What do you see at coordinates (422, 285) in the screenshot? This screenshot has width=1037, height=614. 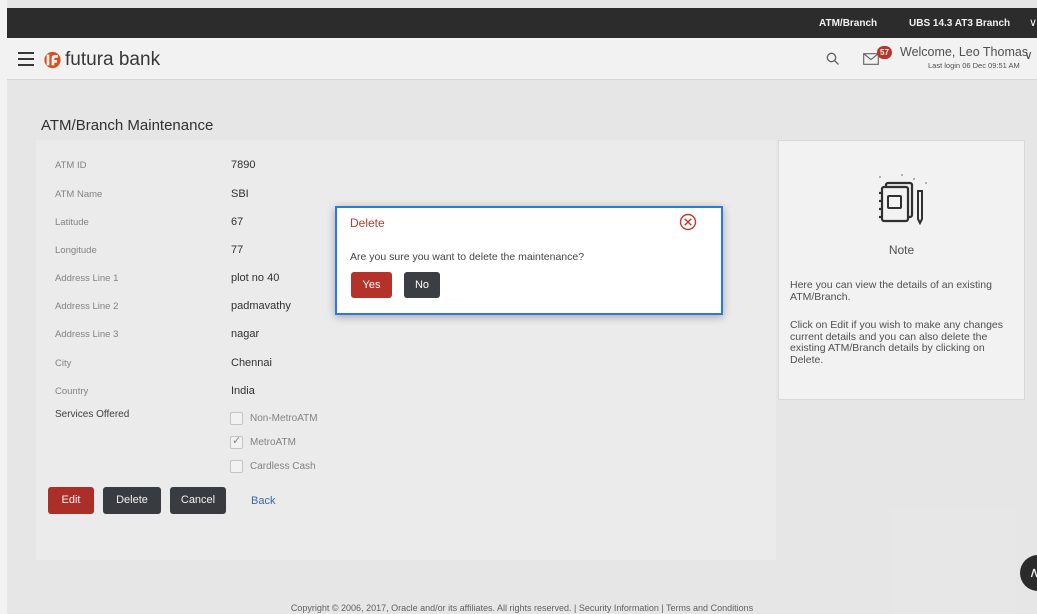 I see `no-button: No` at bounding box center [422, 285].